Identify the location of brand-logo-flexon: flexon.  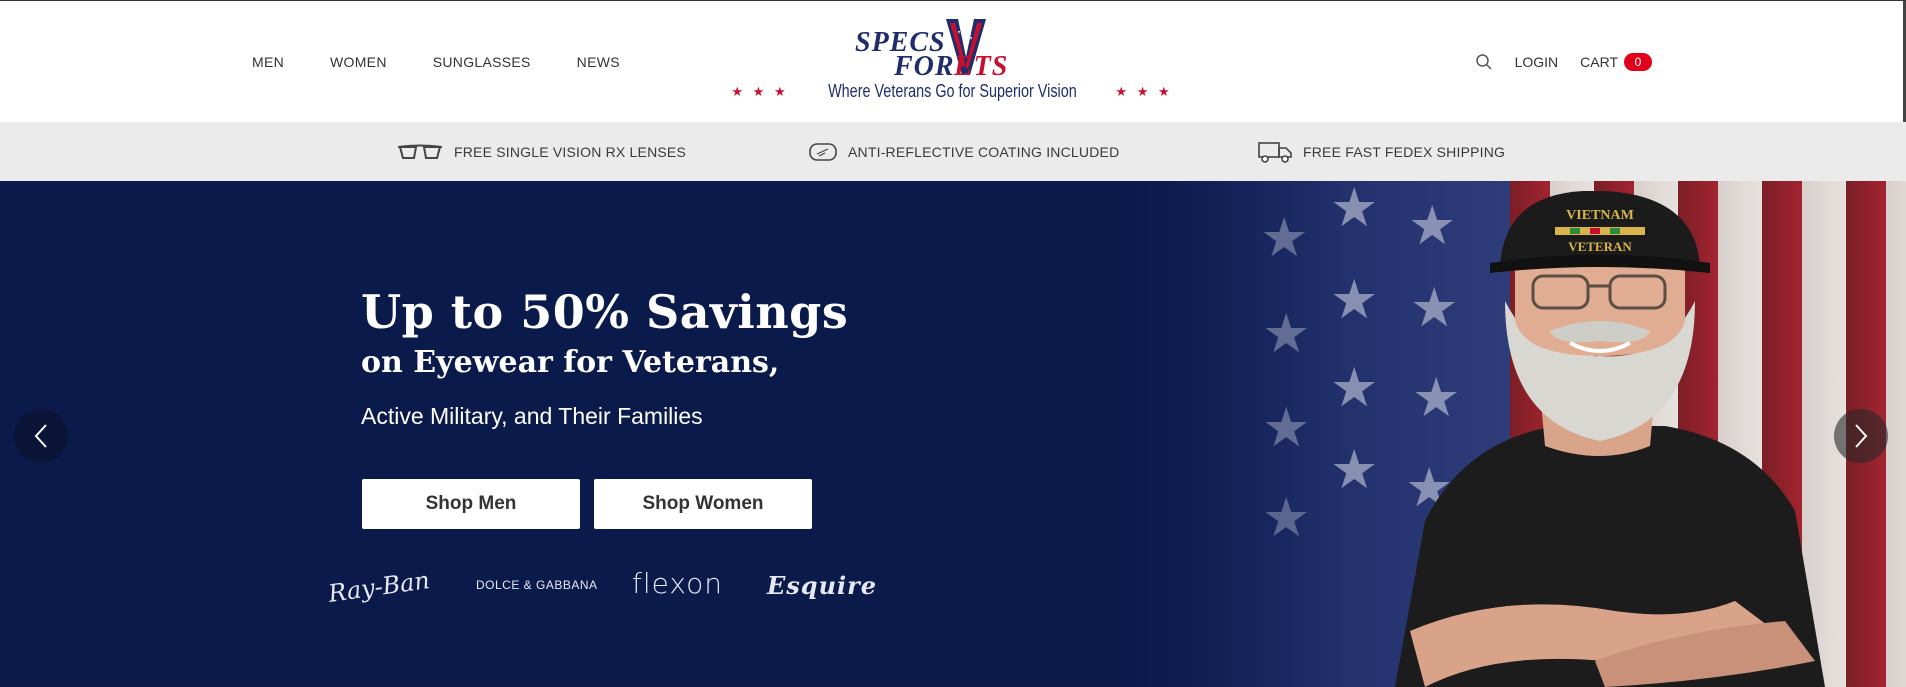
(677, 583).